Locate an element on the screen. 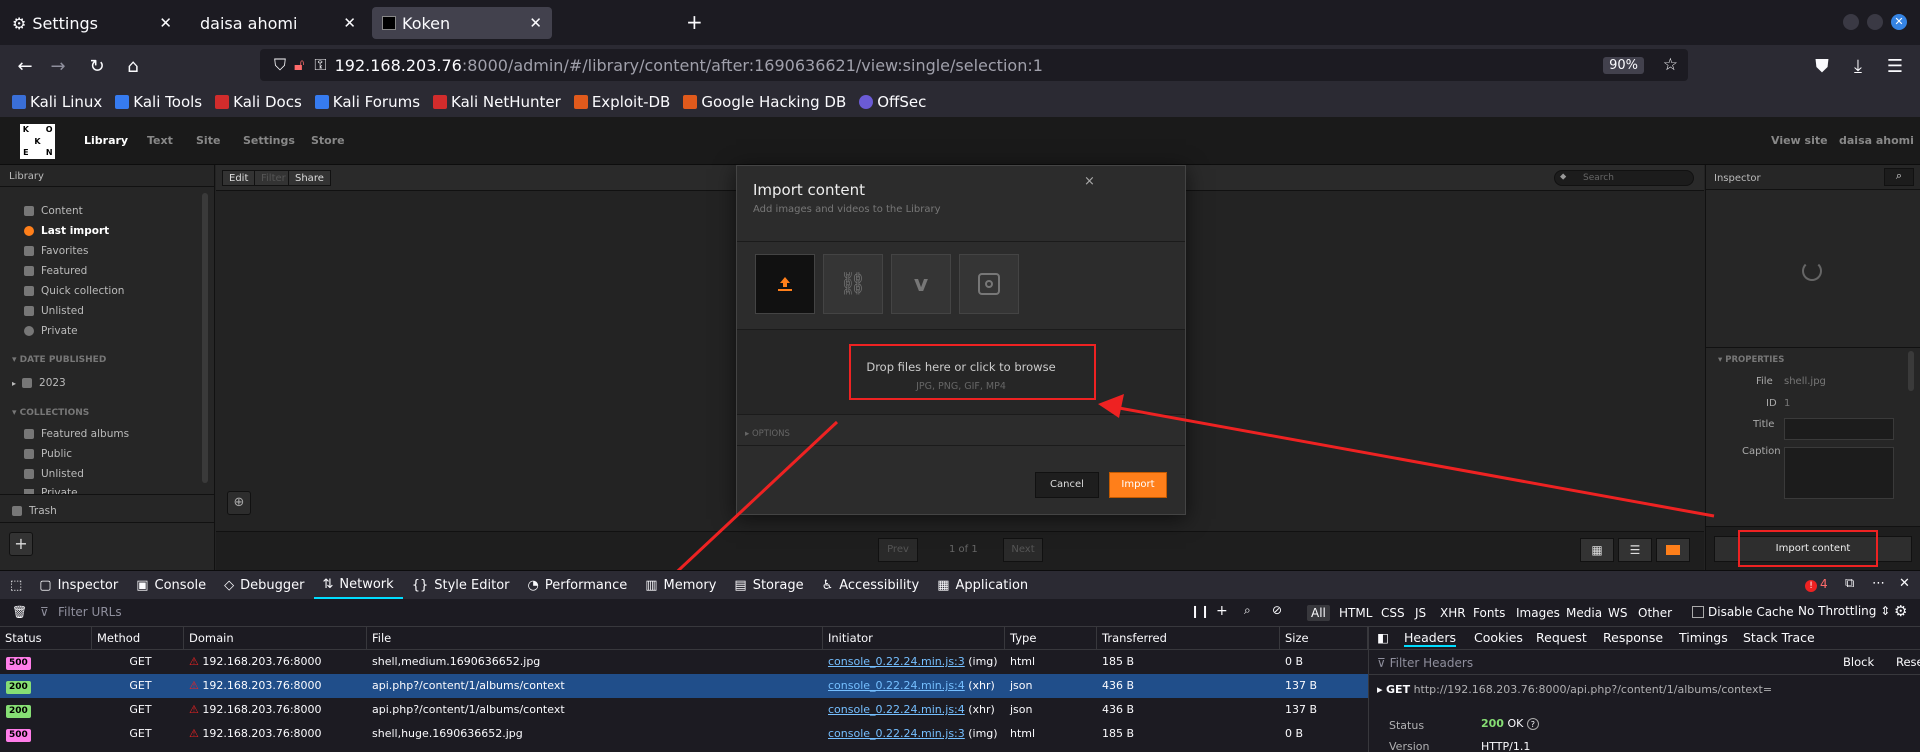 The width and height of the screenshot is (1920, 752). title-input is located at coordinates (1839, 429).